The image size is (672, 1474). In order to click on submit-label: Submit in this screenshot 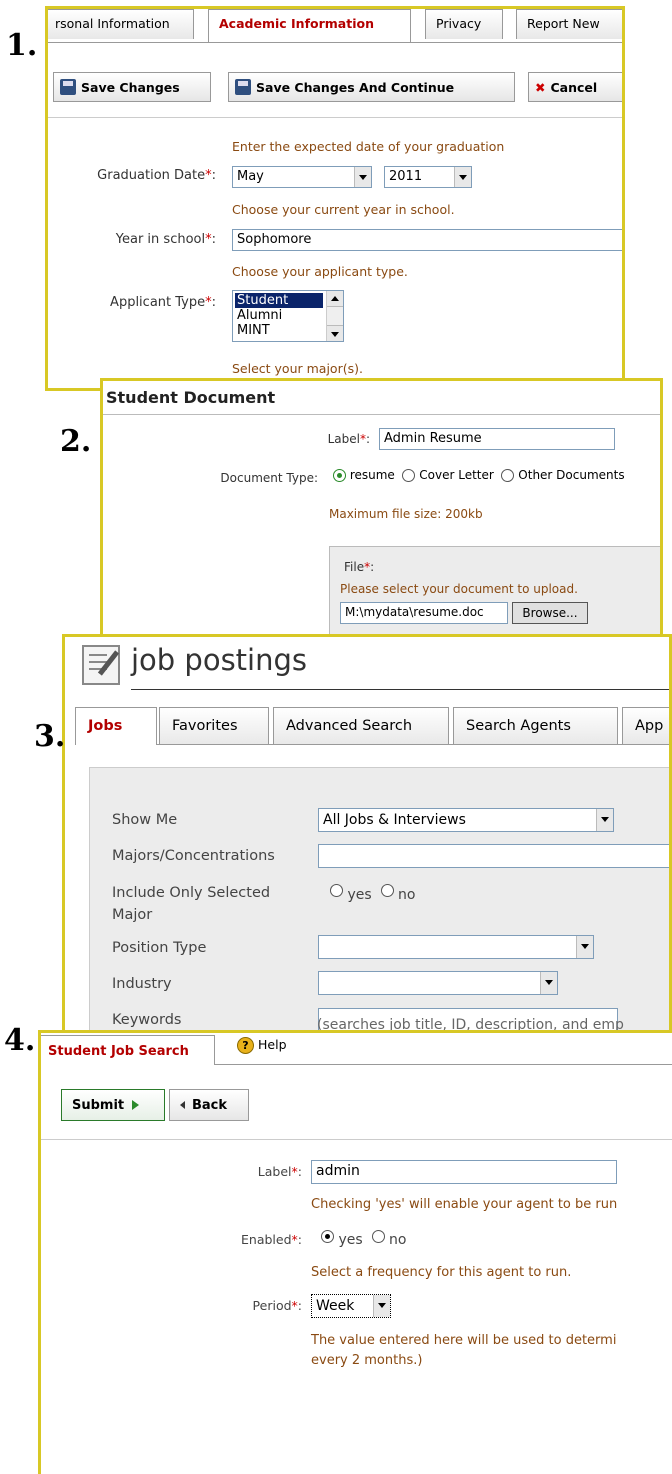, I will do `click(98, 1105)`.